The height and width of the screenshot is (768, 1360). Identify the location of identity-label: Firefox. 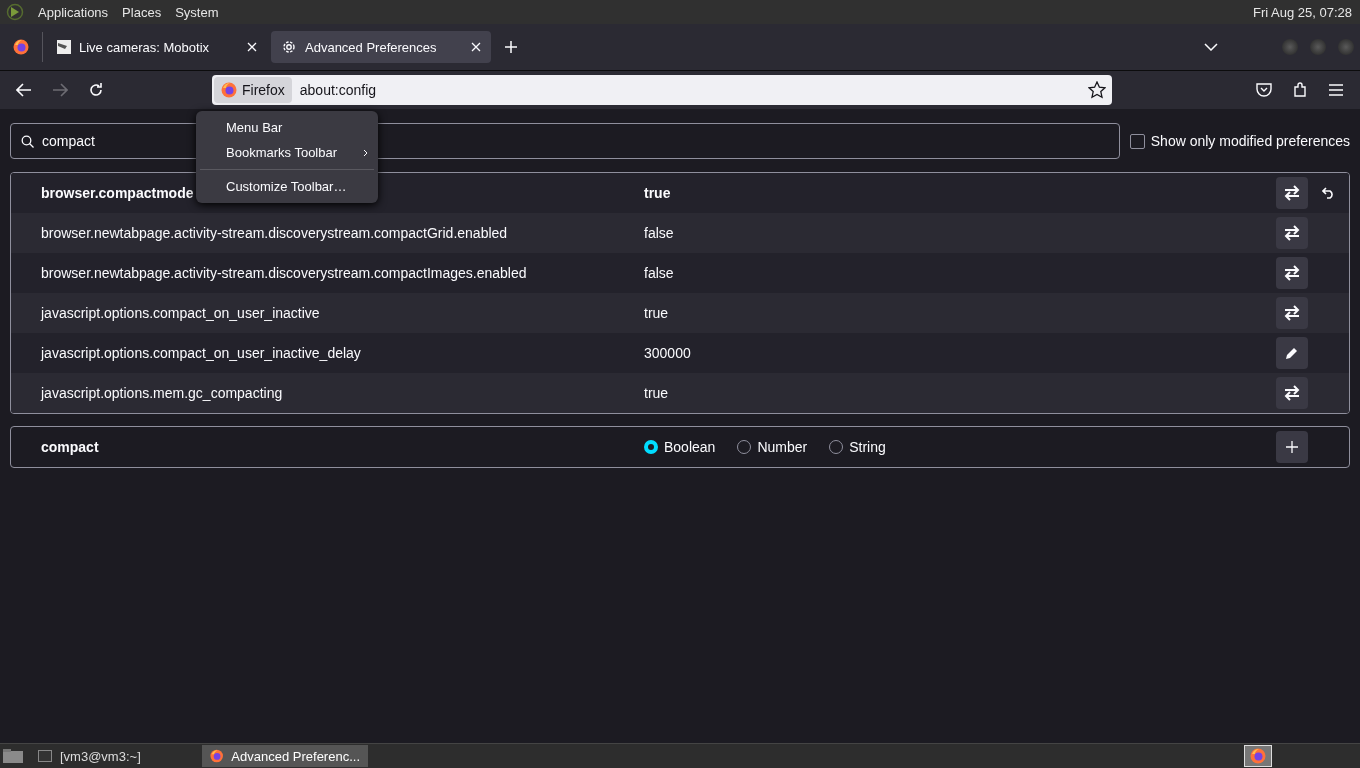
(253, 90).